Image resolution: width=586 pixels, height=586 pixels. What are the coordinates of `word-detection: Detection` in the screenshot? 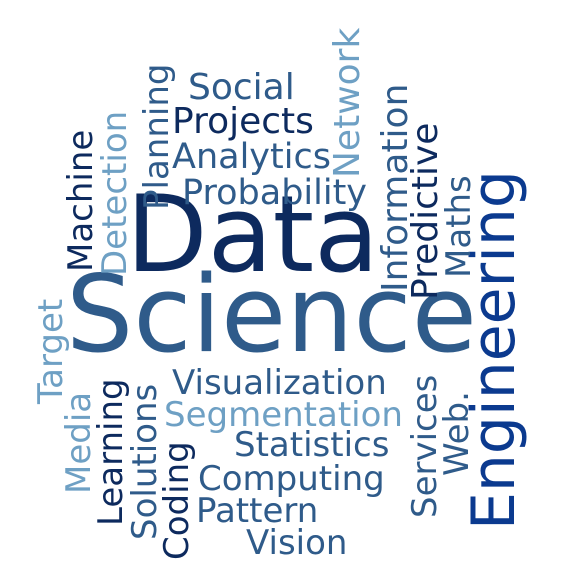 It's located at (115, 193).